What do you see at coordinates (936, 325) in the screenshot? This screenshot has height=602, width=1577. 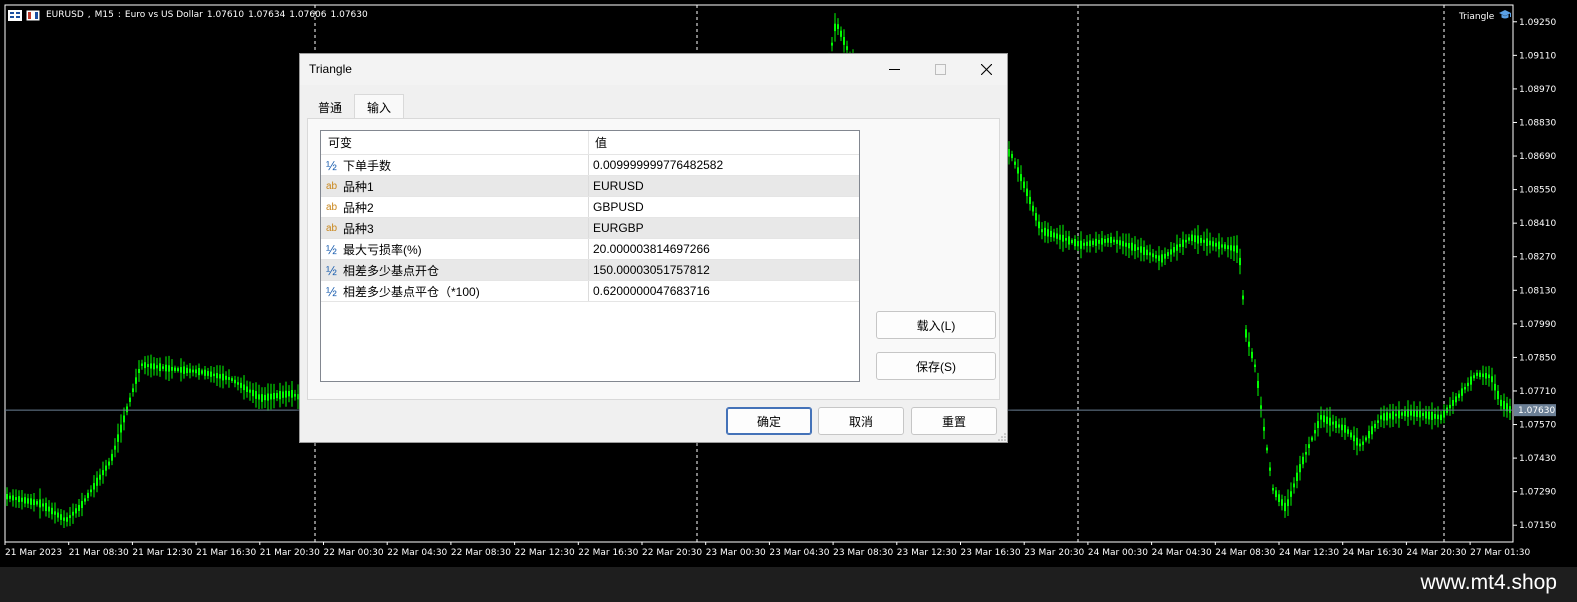 I see `load-button: 载入(L)` at bounding box center [936, 325].